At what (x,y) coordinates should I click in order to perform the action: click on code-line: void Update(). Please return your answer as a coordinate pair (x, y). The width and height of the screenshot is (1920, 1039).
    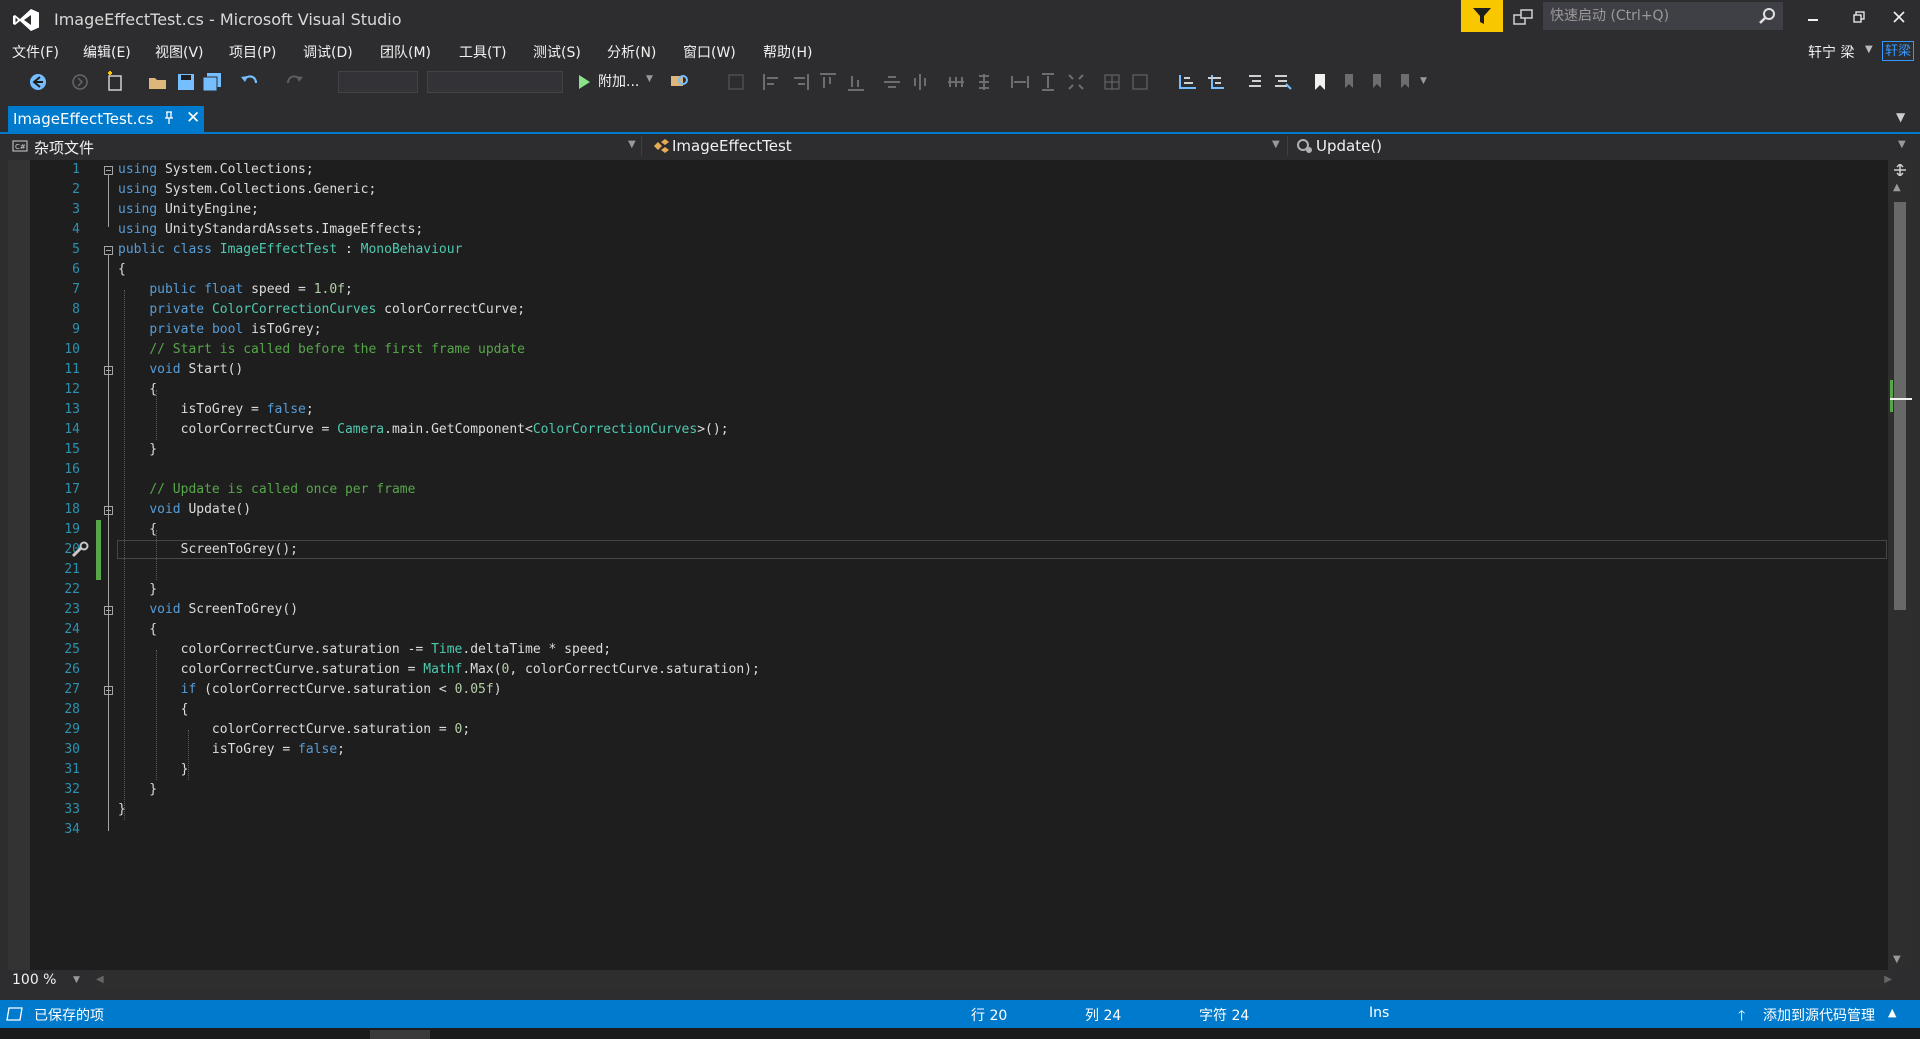
    Looking at the image, I should click on (184, 510).